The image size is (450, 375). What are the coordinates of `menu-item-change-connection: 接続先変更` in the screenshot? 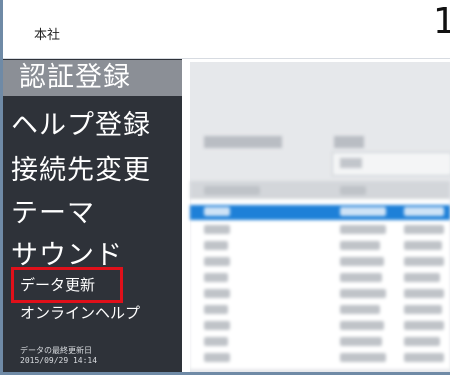 It's located at (81, 171).